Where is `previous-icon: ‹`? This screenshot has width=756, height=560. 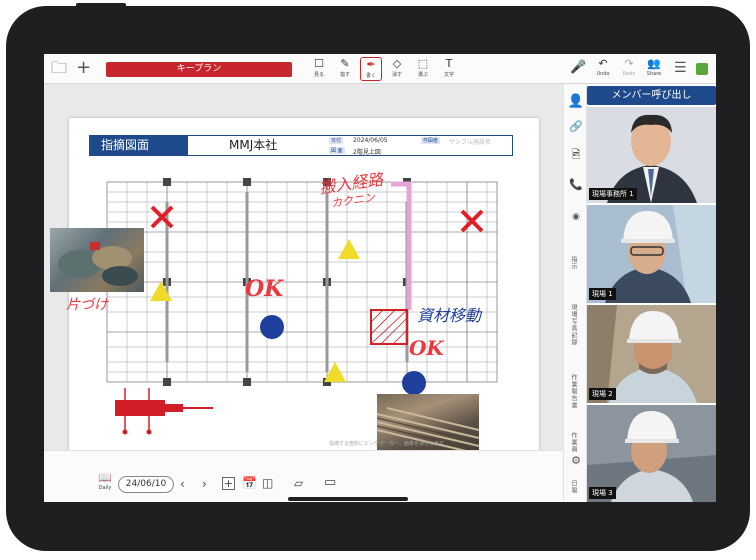 previous-icon: ‹ is located at coordinates (182, 484).